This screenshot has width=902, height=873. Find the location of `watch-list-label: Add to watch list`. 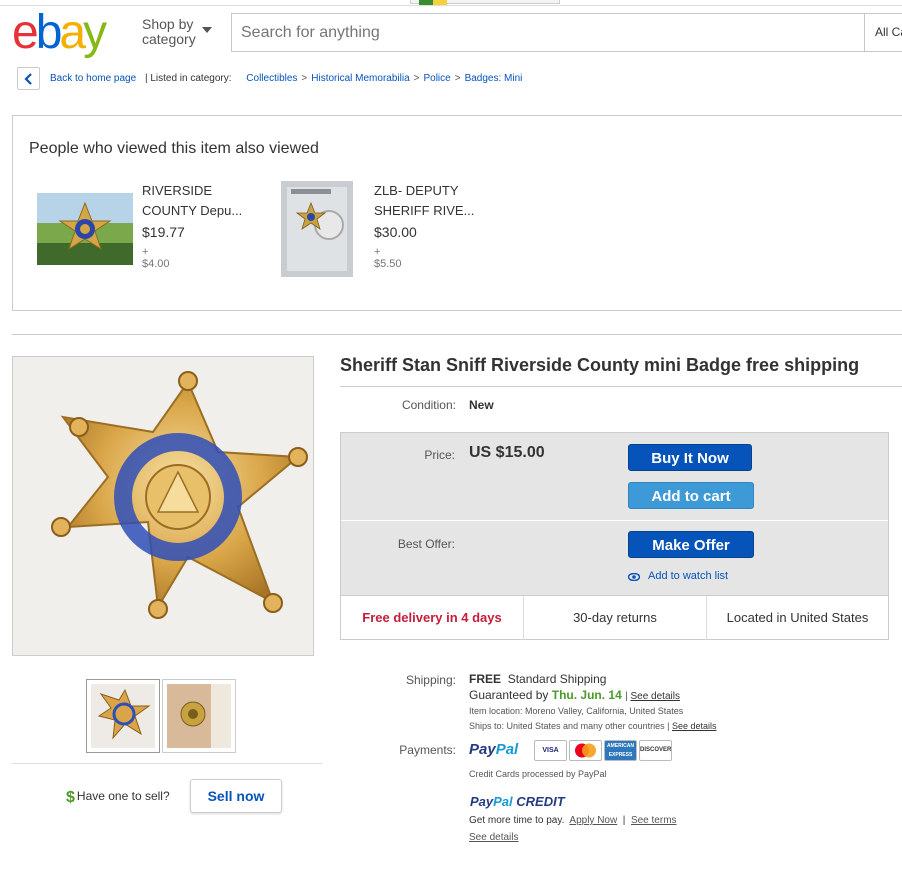

watch-list-label: Add to watch list is located at coordinates (688, 576).